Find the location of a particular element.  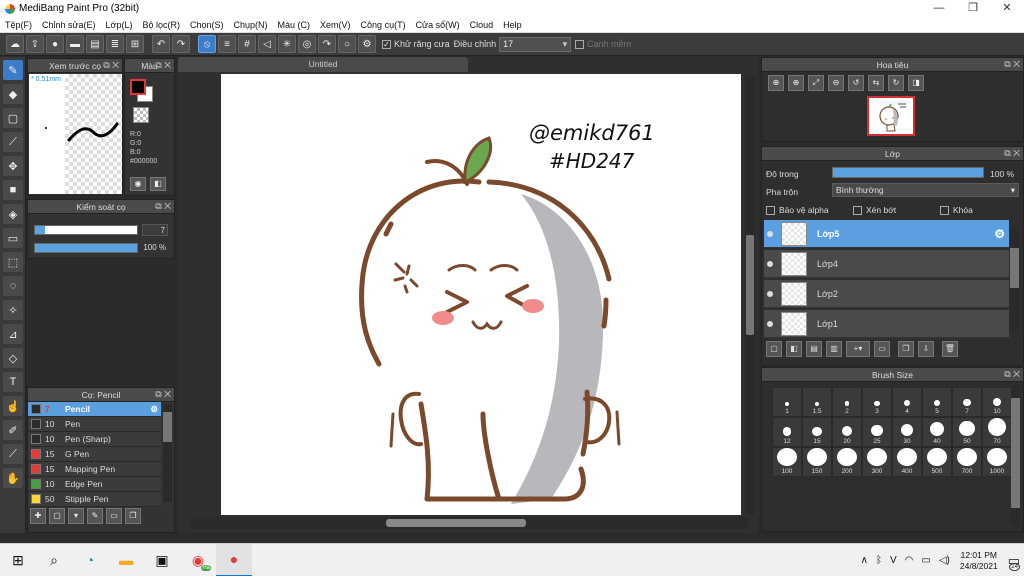

brush-folder-icon: ▭ is located at coordinates (114, 516).